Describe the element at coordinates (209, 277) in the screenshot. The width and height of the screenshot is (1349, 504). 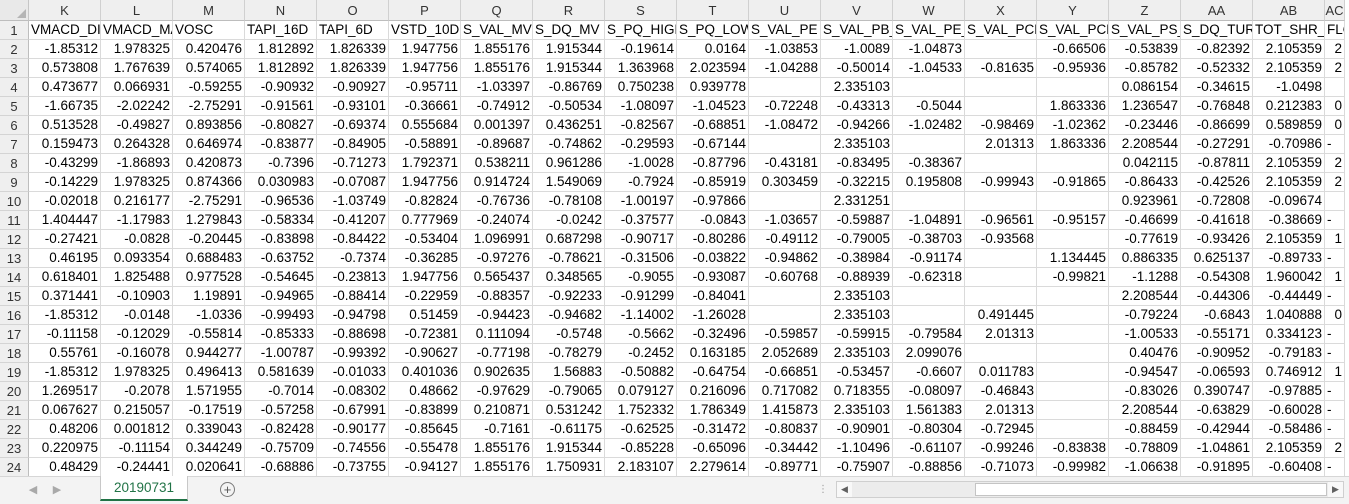
I see `cell-m14: 0.977528` at that location.